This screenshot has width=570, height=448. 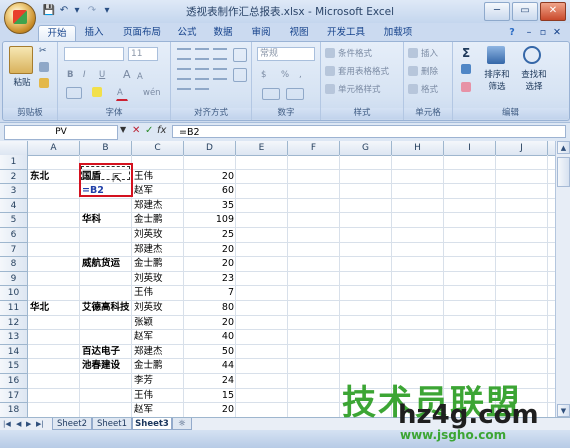 What do you see at coordinates (184, 74) in the screenshot?
I see `align-left-icon` at bounding box center [184, 74].